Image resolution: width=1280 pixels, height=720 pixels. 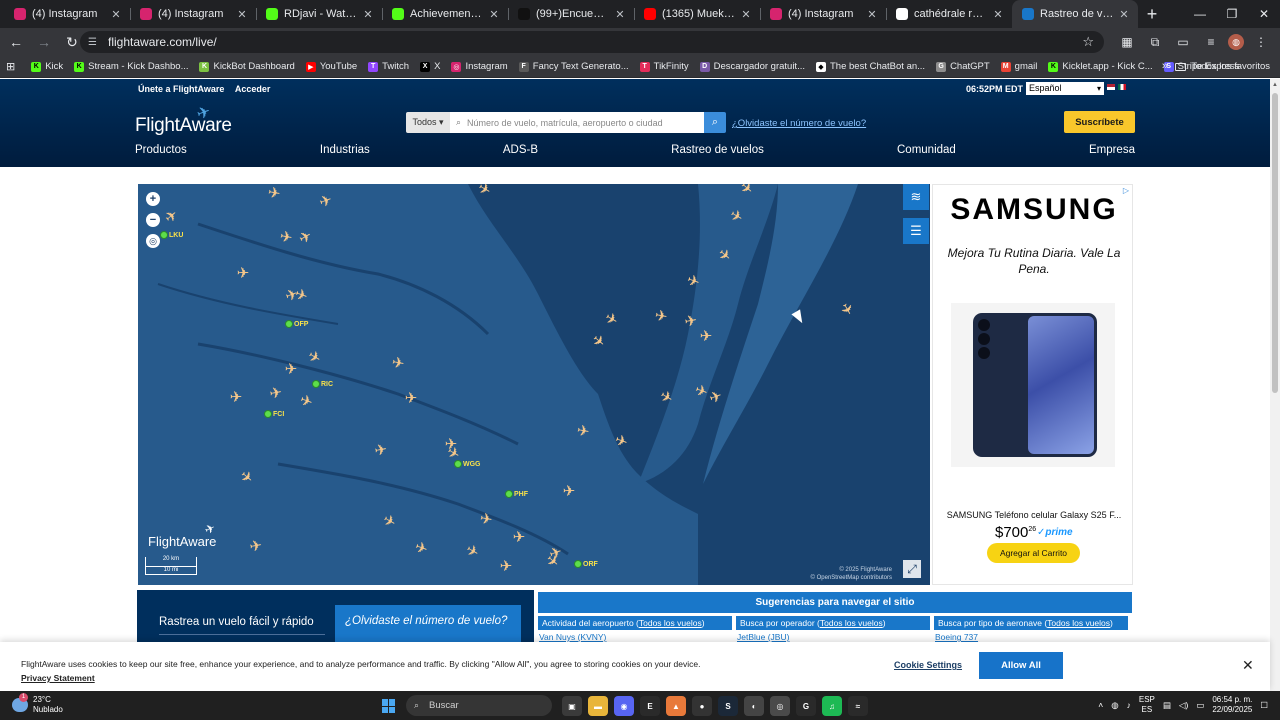 I want to click on phone-image, so click(x=1033, y=385).